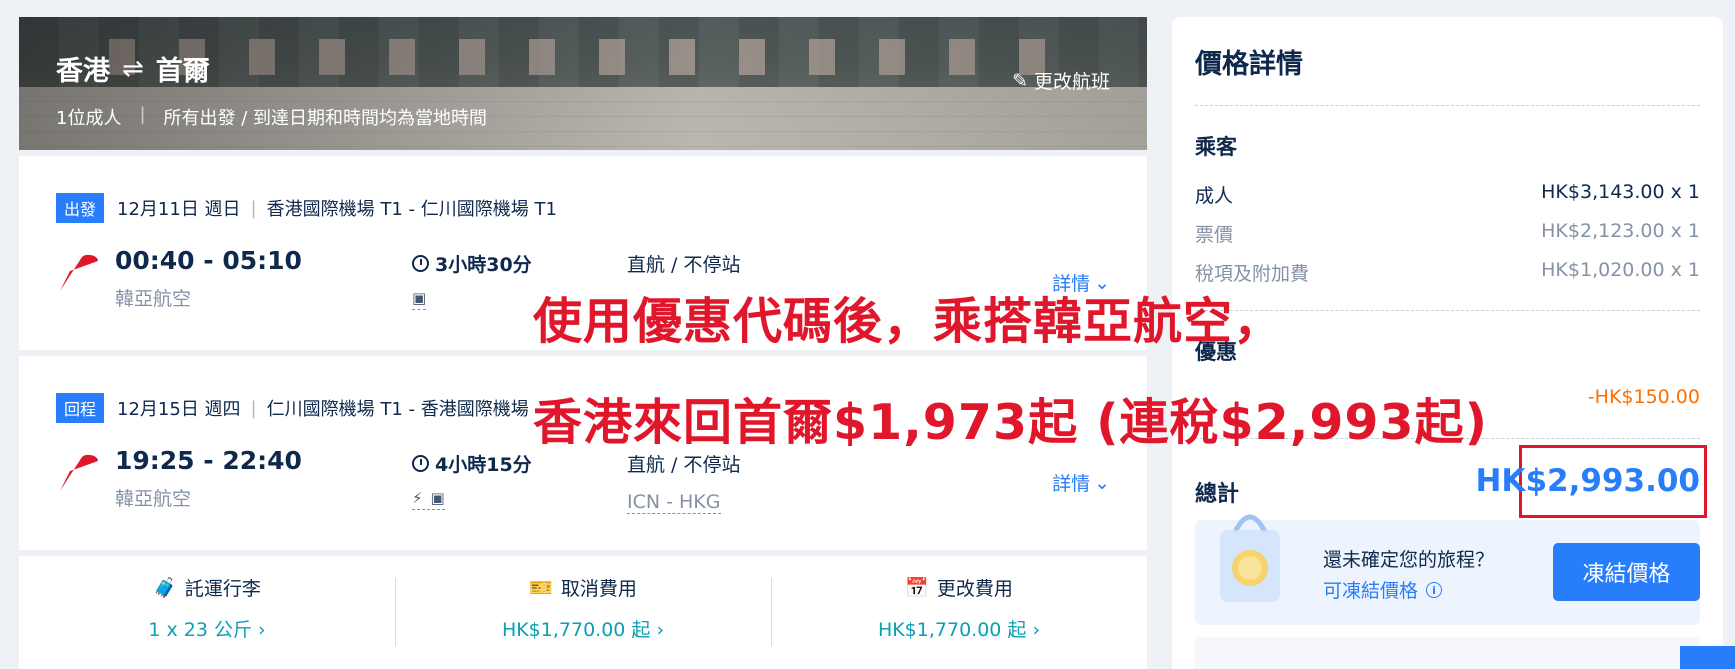  What do you see at coordinates (411, 209) in the screenshot?
I see `outbound-route: 香港國際機場 T1 - 仁川國際機場 T1` at bounding box center [411, 209].